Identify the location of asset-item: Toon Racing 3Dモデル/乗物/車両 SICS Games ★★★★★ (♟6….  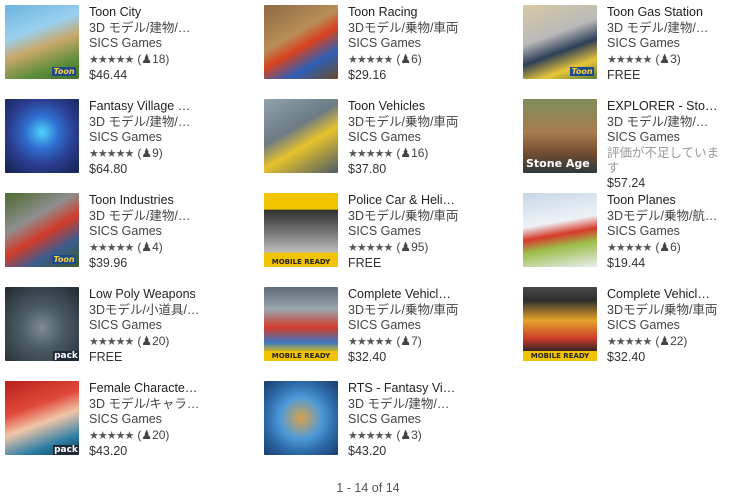
(369, 45).